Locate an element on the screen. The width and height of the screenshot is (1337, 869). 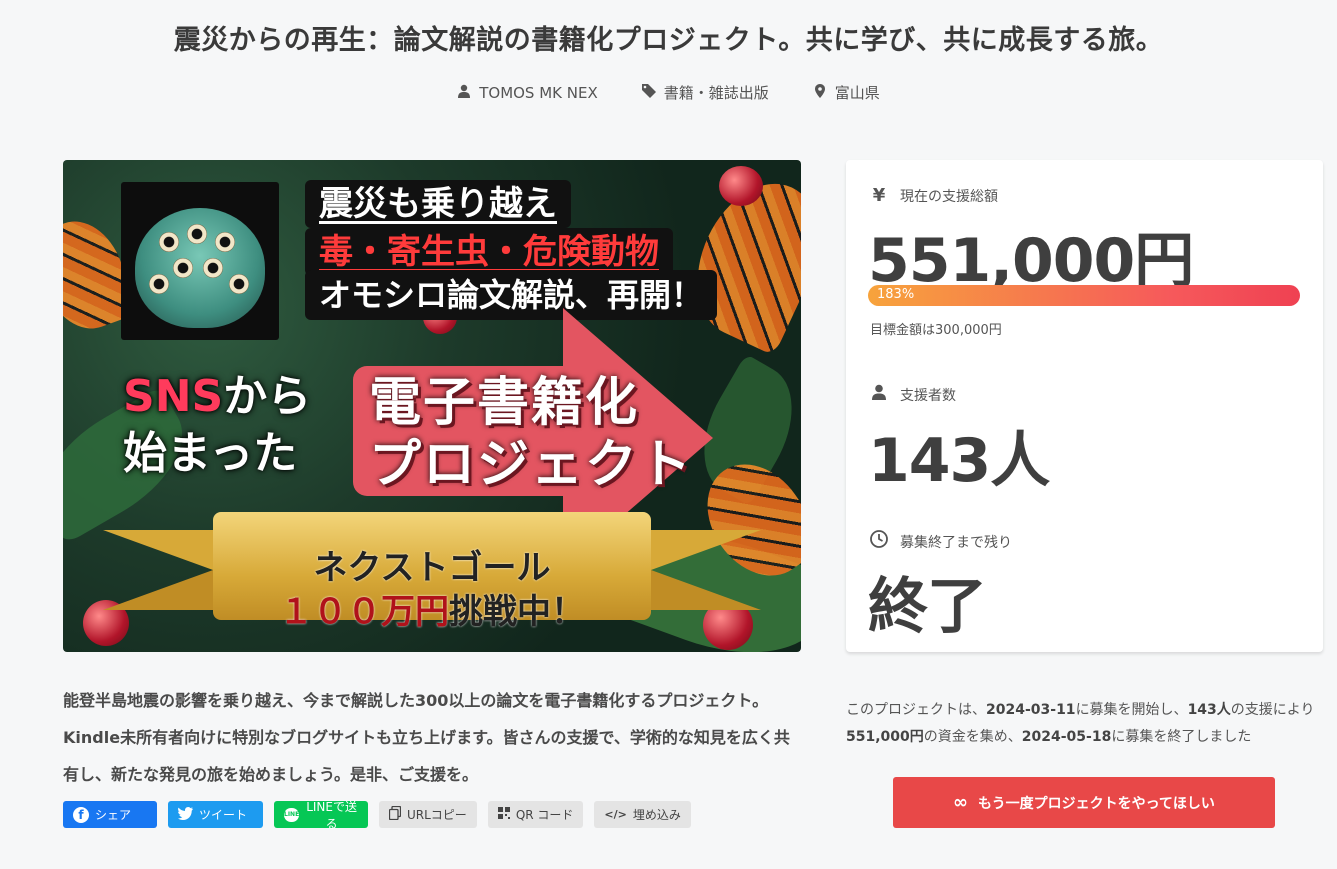
ebook-line2: プロジェクト is located at coordinates (531, 465).